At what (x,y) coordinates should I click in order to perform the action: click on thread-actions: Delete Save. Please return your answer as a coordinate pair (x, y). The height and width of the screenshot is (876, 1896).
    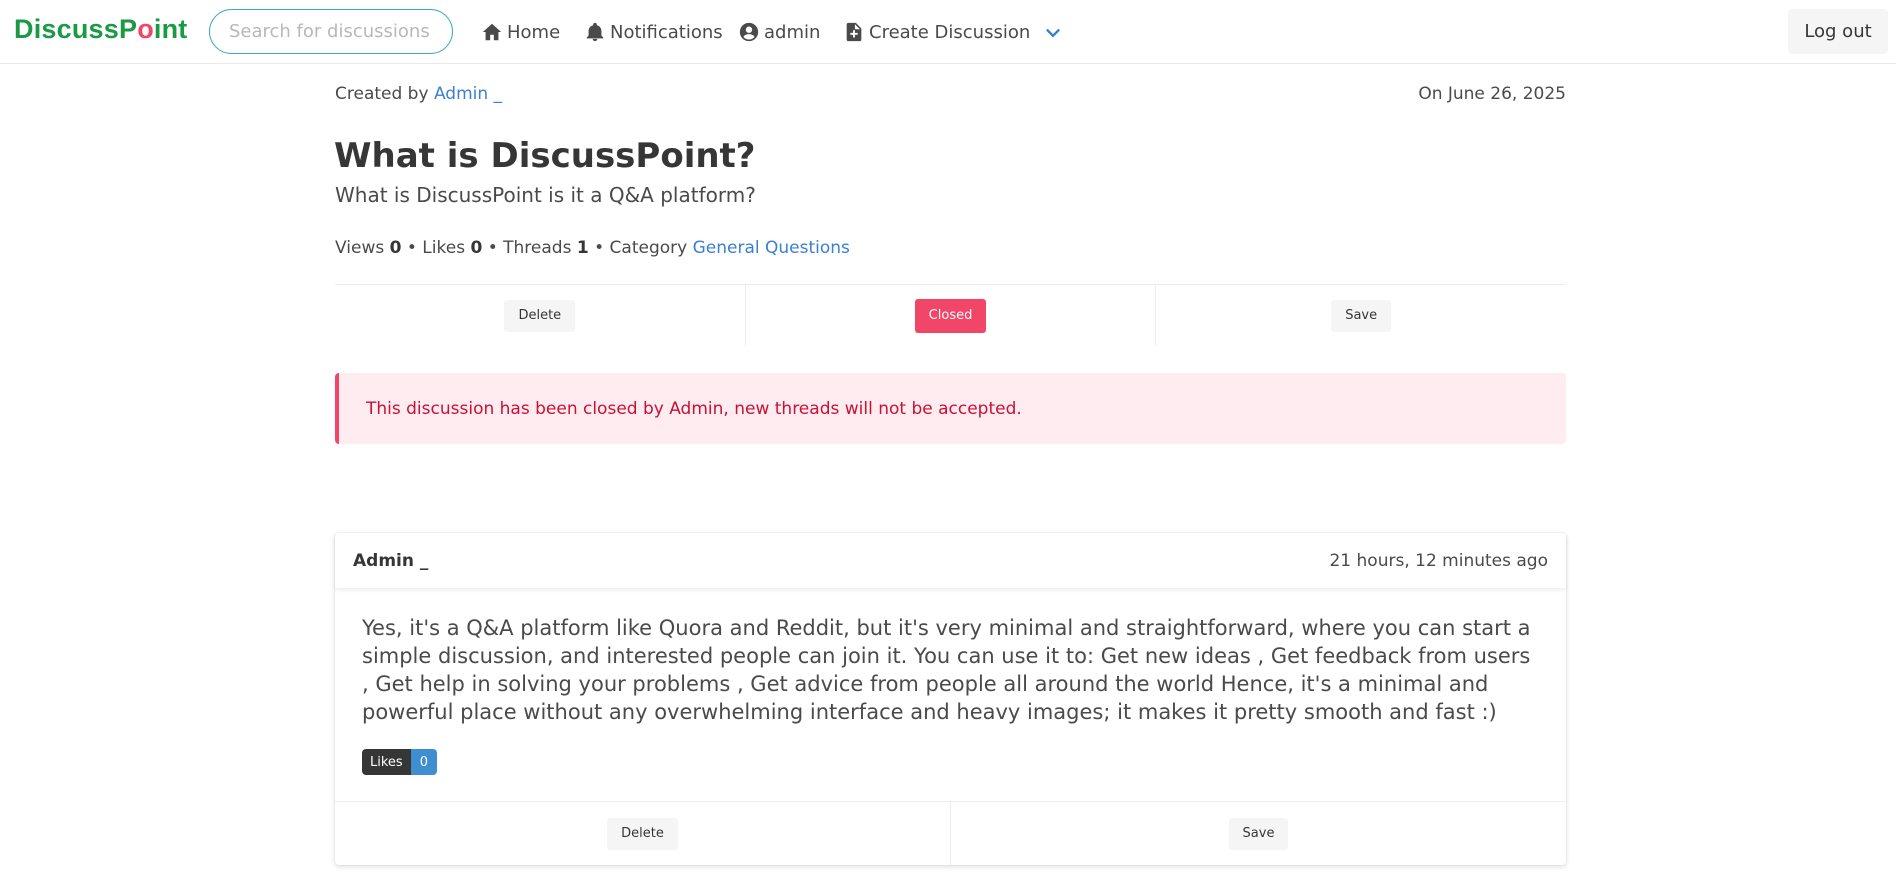
    Looking at the image, I should click on (950, 833).